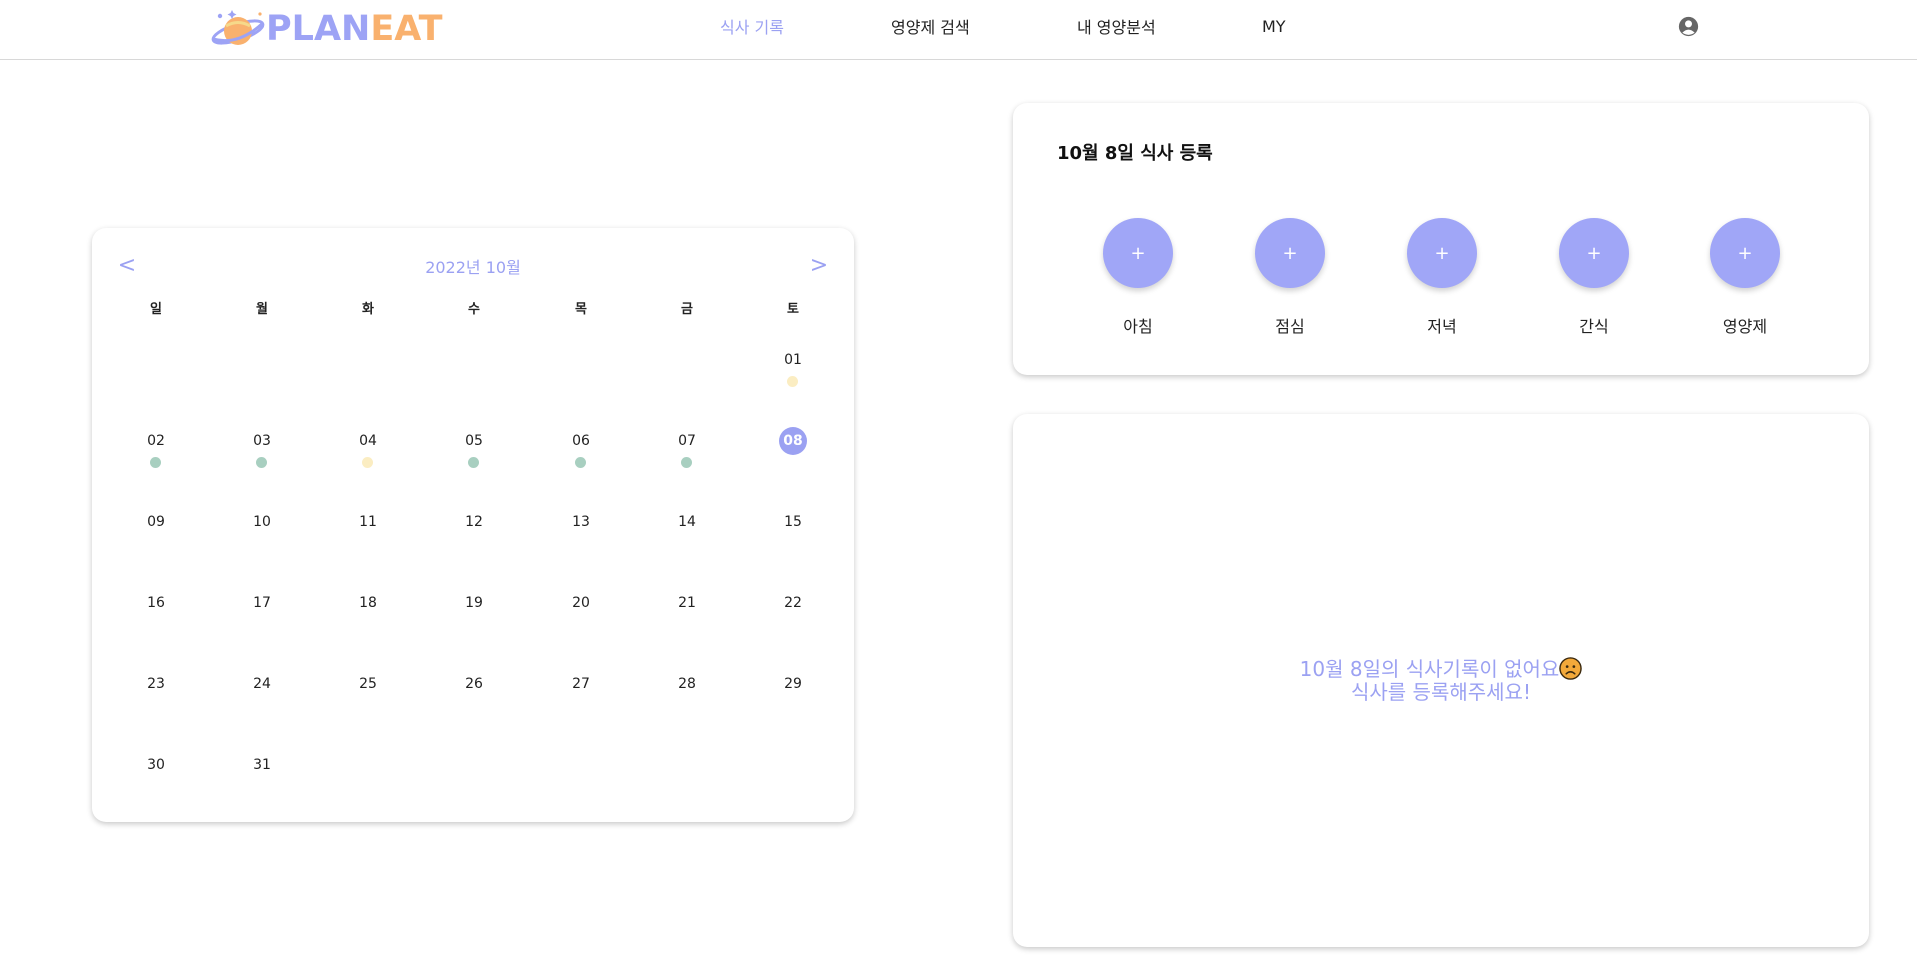 The height and width of the screenshot is (962, 1917). Describe the element at coordinates (793, 360) in the screenshot. I see `day-number: 01` at that location.